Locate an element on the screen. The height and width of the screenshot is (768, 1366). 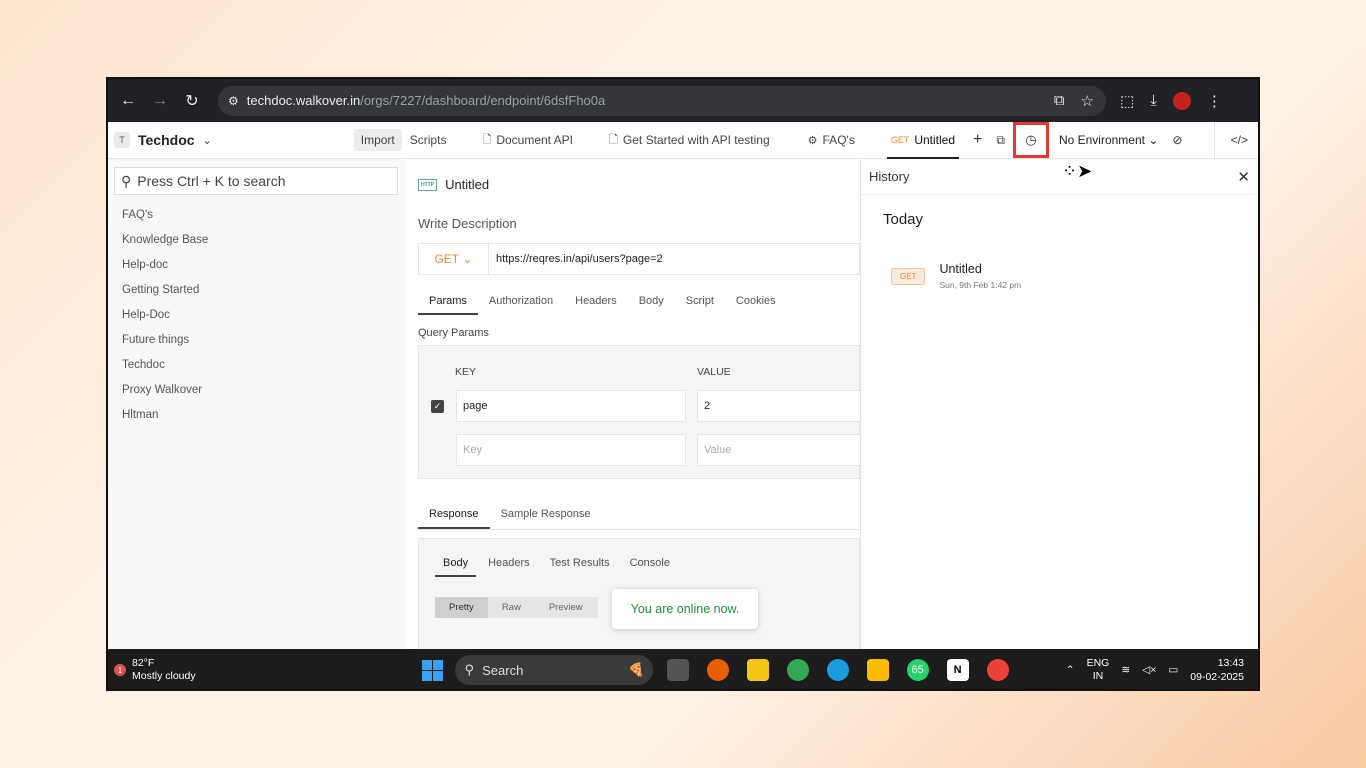
description-field: Write Description is located at coordinates (639, 223).